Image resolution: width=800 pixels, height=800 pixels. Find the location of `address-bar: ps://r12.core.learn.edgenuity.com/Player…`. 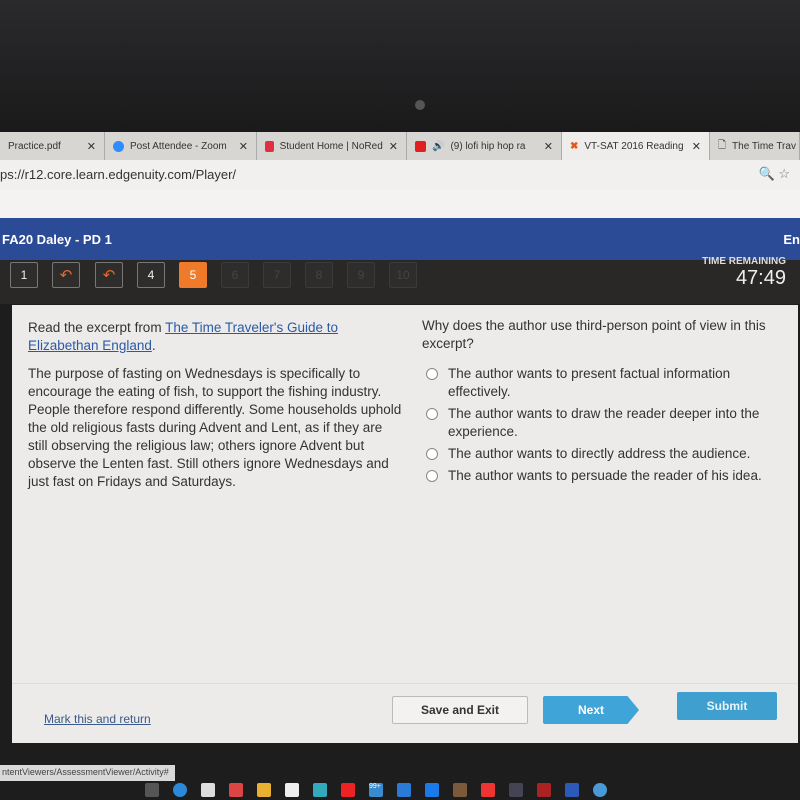

address-bar: ps://r12.core.learn.edgenuity.com/Player… is located at coordinates (400, 175).